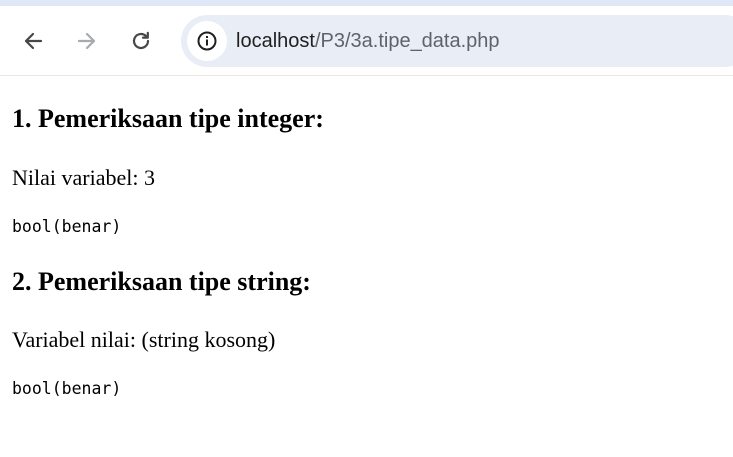 This screenshot has width=733, height=457. What do you see at coordinates (168, 118) in the screenshot?
I see `section-heading-integer: 1. Pemeriksaan tipe integer:` at bounding box center [168, 118].